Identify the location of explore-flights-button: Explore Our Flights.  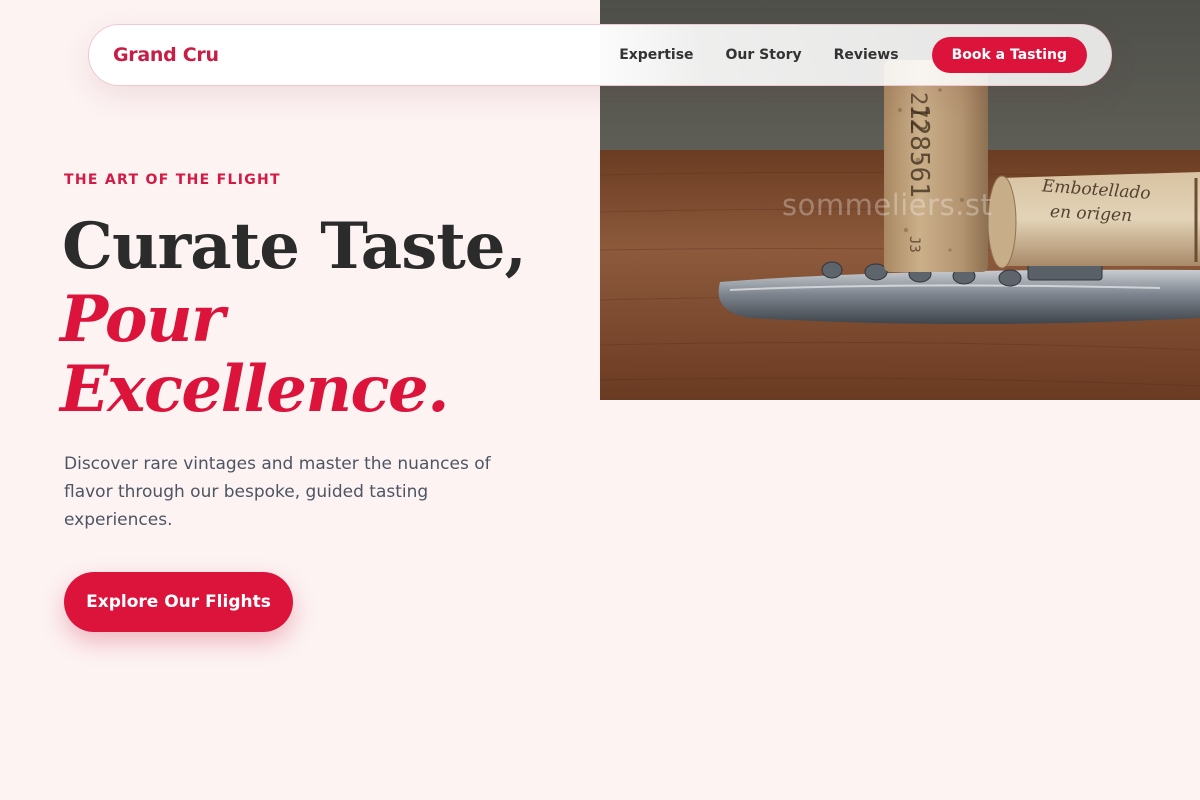
(178, 602).